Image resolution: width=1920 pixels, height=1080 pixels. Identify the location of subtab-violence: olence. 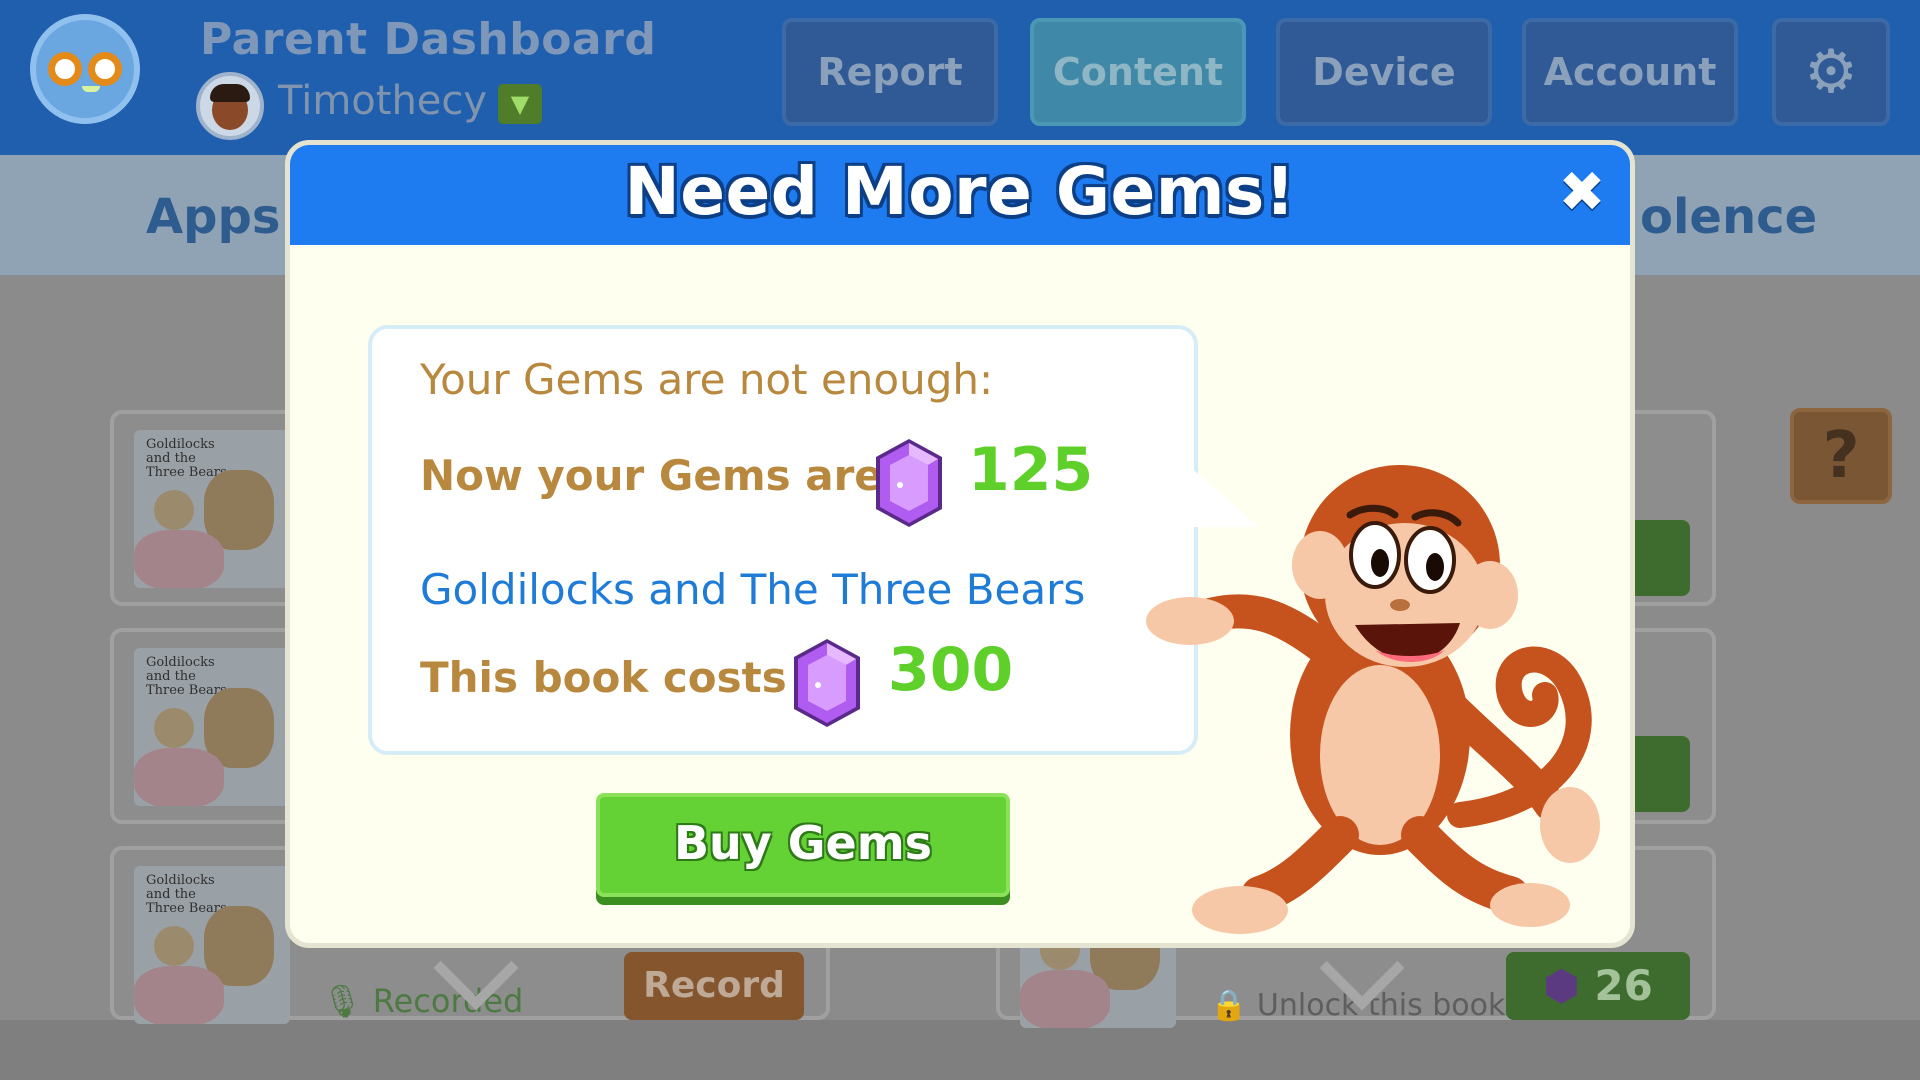
(1728, 217).